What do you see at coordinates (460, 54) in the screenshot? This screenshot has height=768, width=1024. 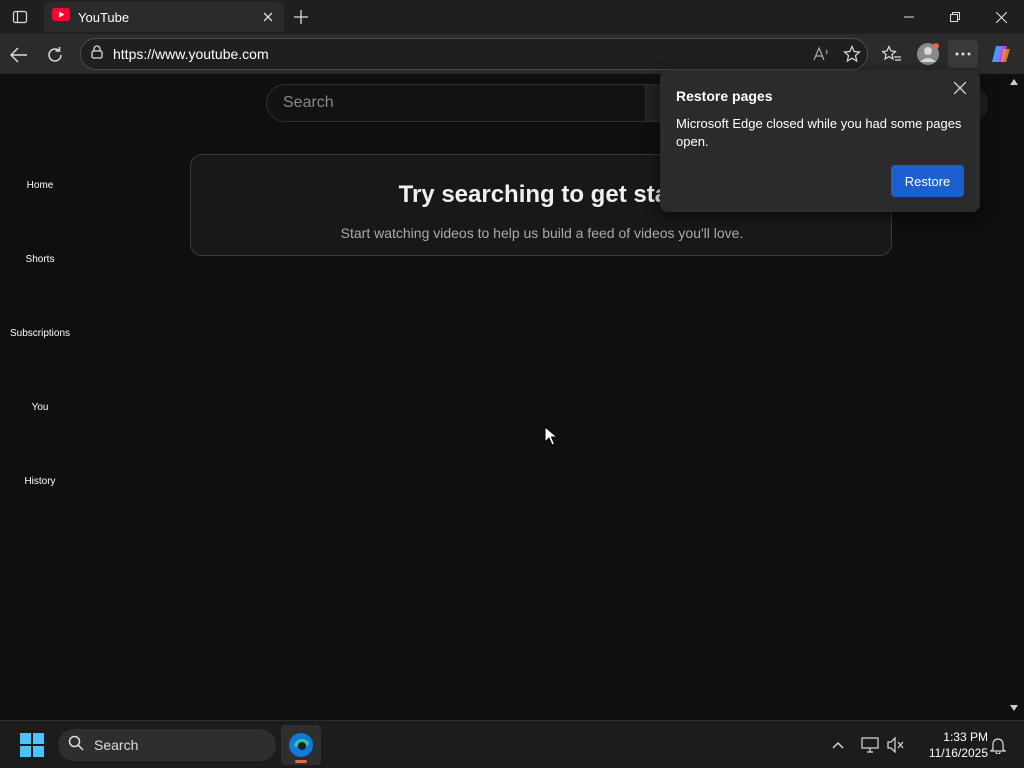 I see `url-text: https://www.youtube.com` at bounding box center [460, 54].